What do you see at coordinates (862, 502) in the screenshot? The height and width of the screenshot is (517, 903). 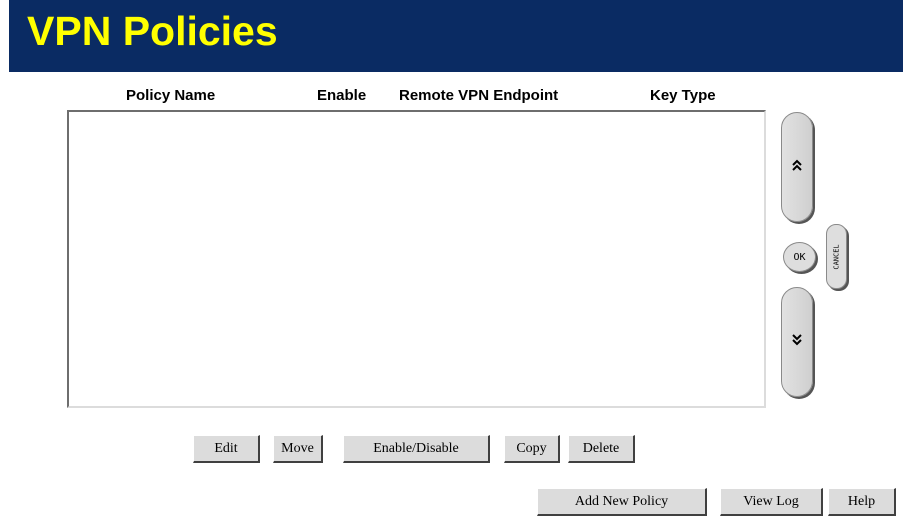 I see `help-button: Help` at bounding box center [862, 502].